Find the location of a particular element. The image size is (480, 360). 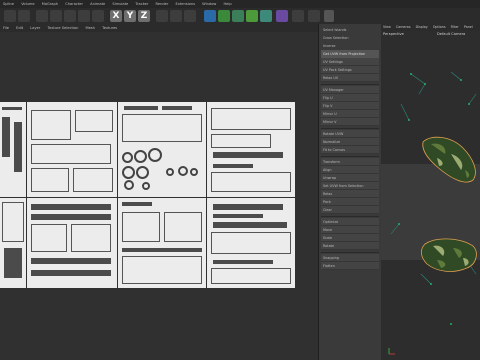

nurbs-icon is located at coordinates (238, 16).